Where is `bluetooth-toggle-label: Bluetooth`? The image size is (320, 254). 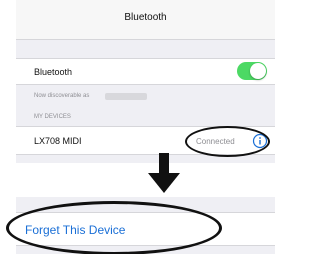 bluetooth-toggle-label: Bluetooth is located at coordinates (53, 72).